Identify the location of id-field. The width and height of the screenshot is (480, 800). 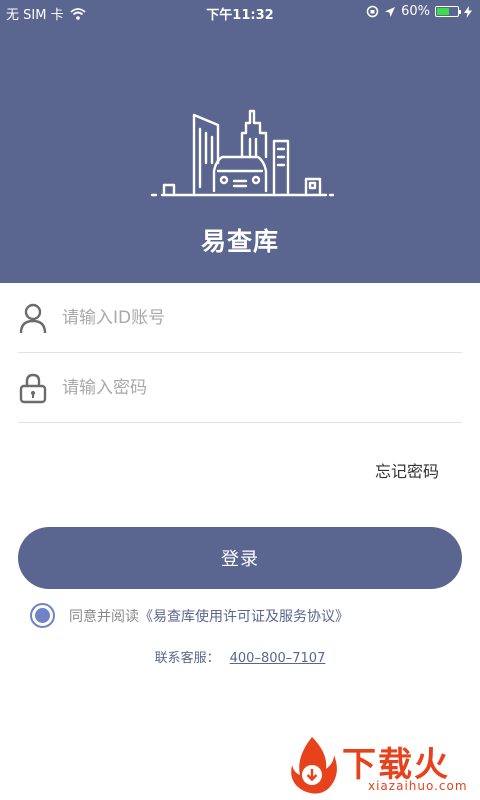
(240, 318).